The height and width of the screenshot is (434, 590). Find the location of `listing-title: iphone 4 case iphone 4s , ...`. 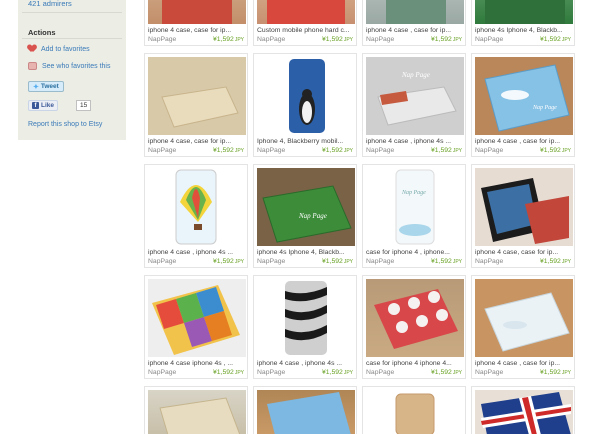

listing-title: iphone 4 case iphone 4s , ... is located at coordinates (197, 363).